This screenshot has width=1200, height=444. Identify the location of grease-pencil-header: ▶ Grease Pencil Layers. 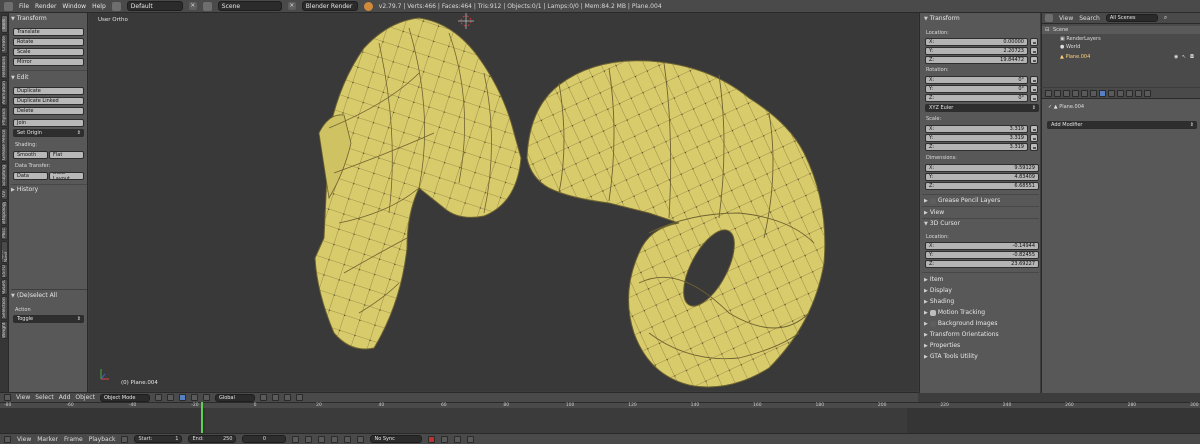
(981, 200).